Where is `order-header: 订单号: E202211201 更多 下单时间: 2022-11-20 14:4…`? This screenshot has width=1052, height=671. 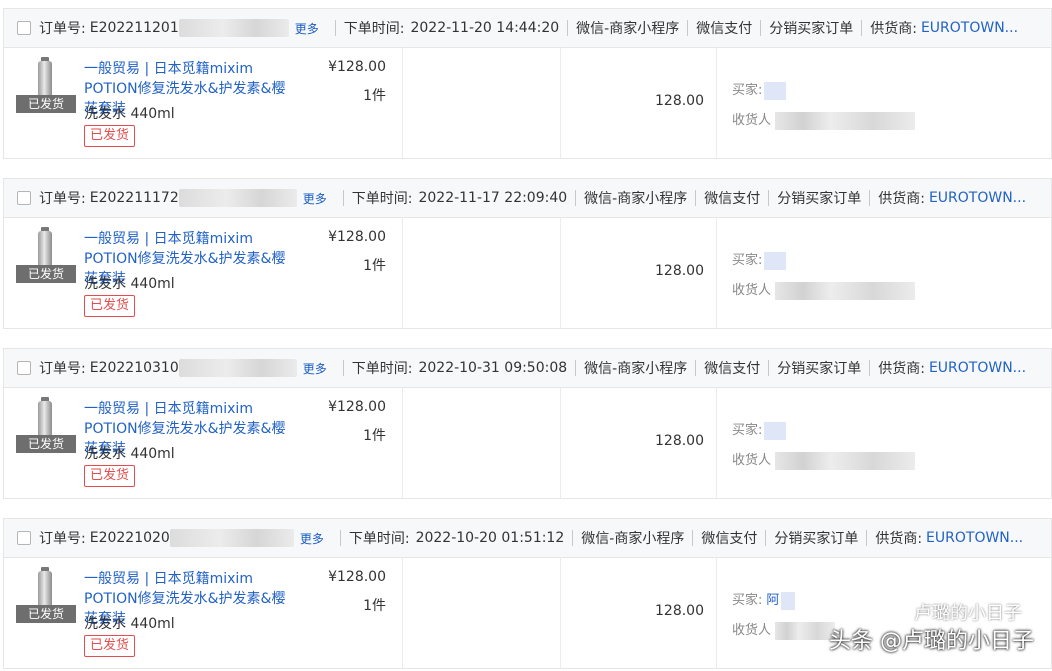
order-header: 订单号: E202211201 更多 下单时间: 2022-11-20 14:4… is located at coordinates (527, 28).